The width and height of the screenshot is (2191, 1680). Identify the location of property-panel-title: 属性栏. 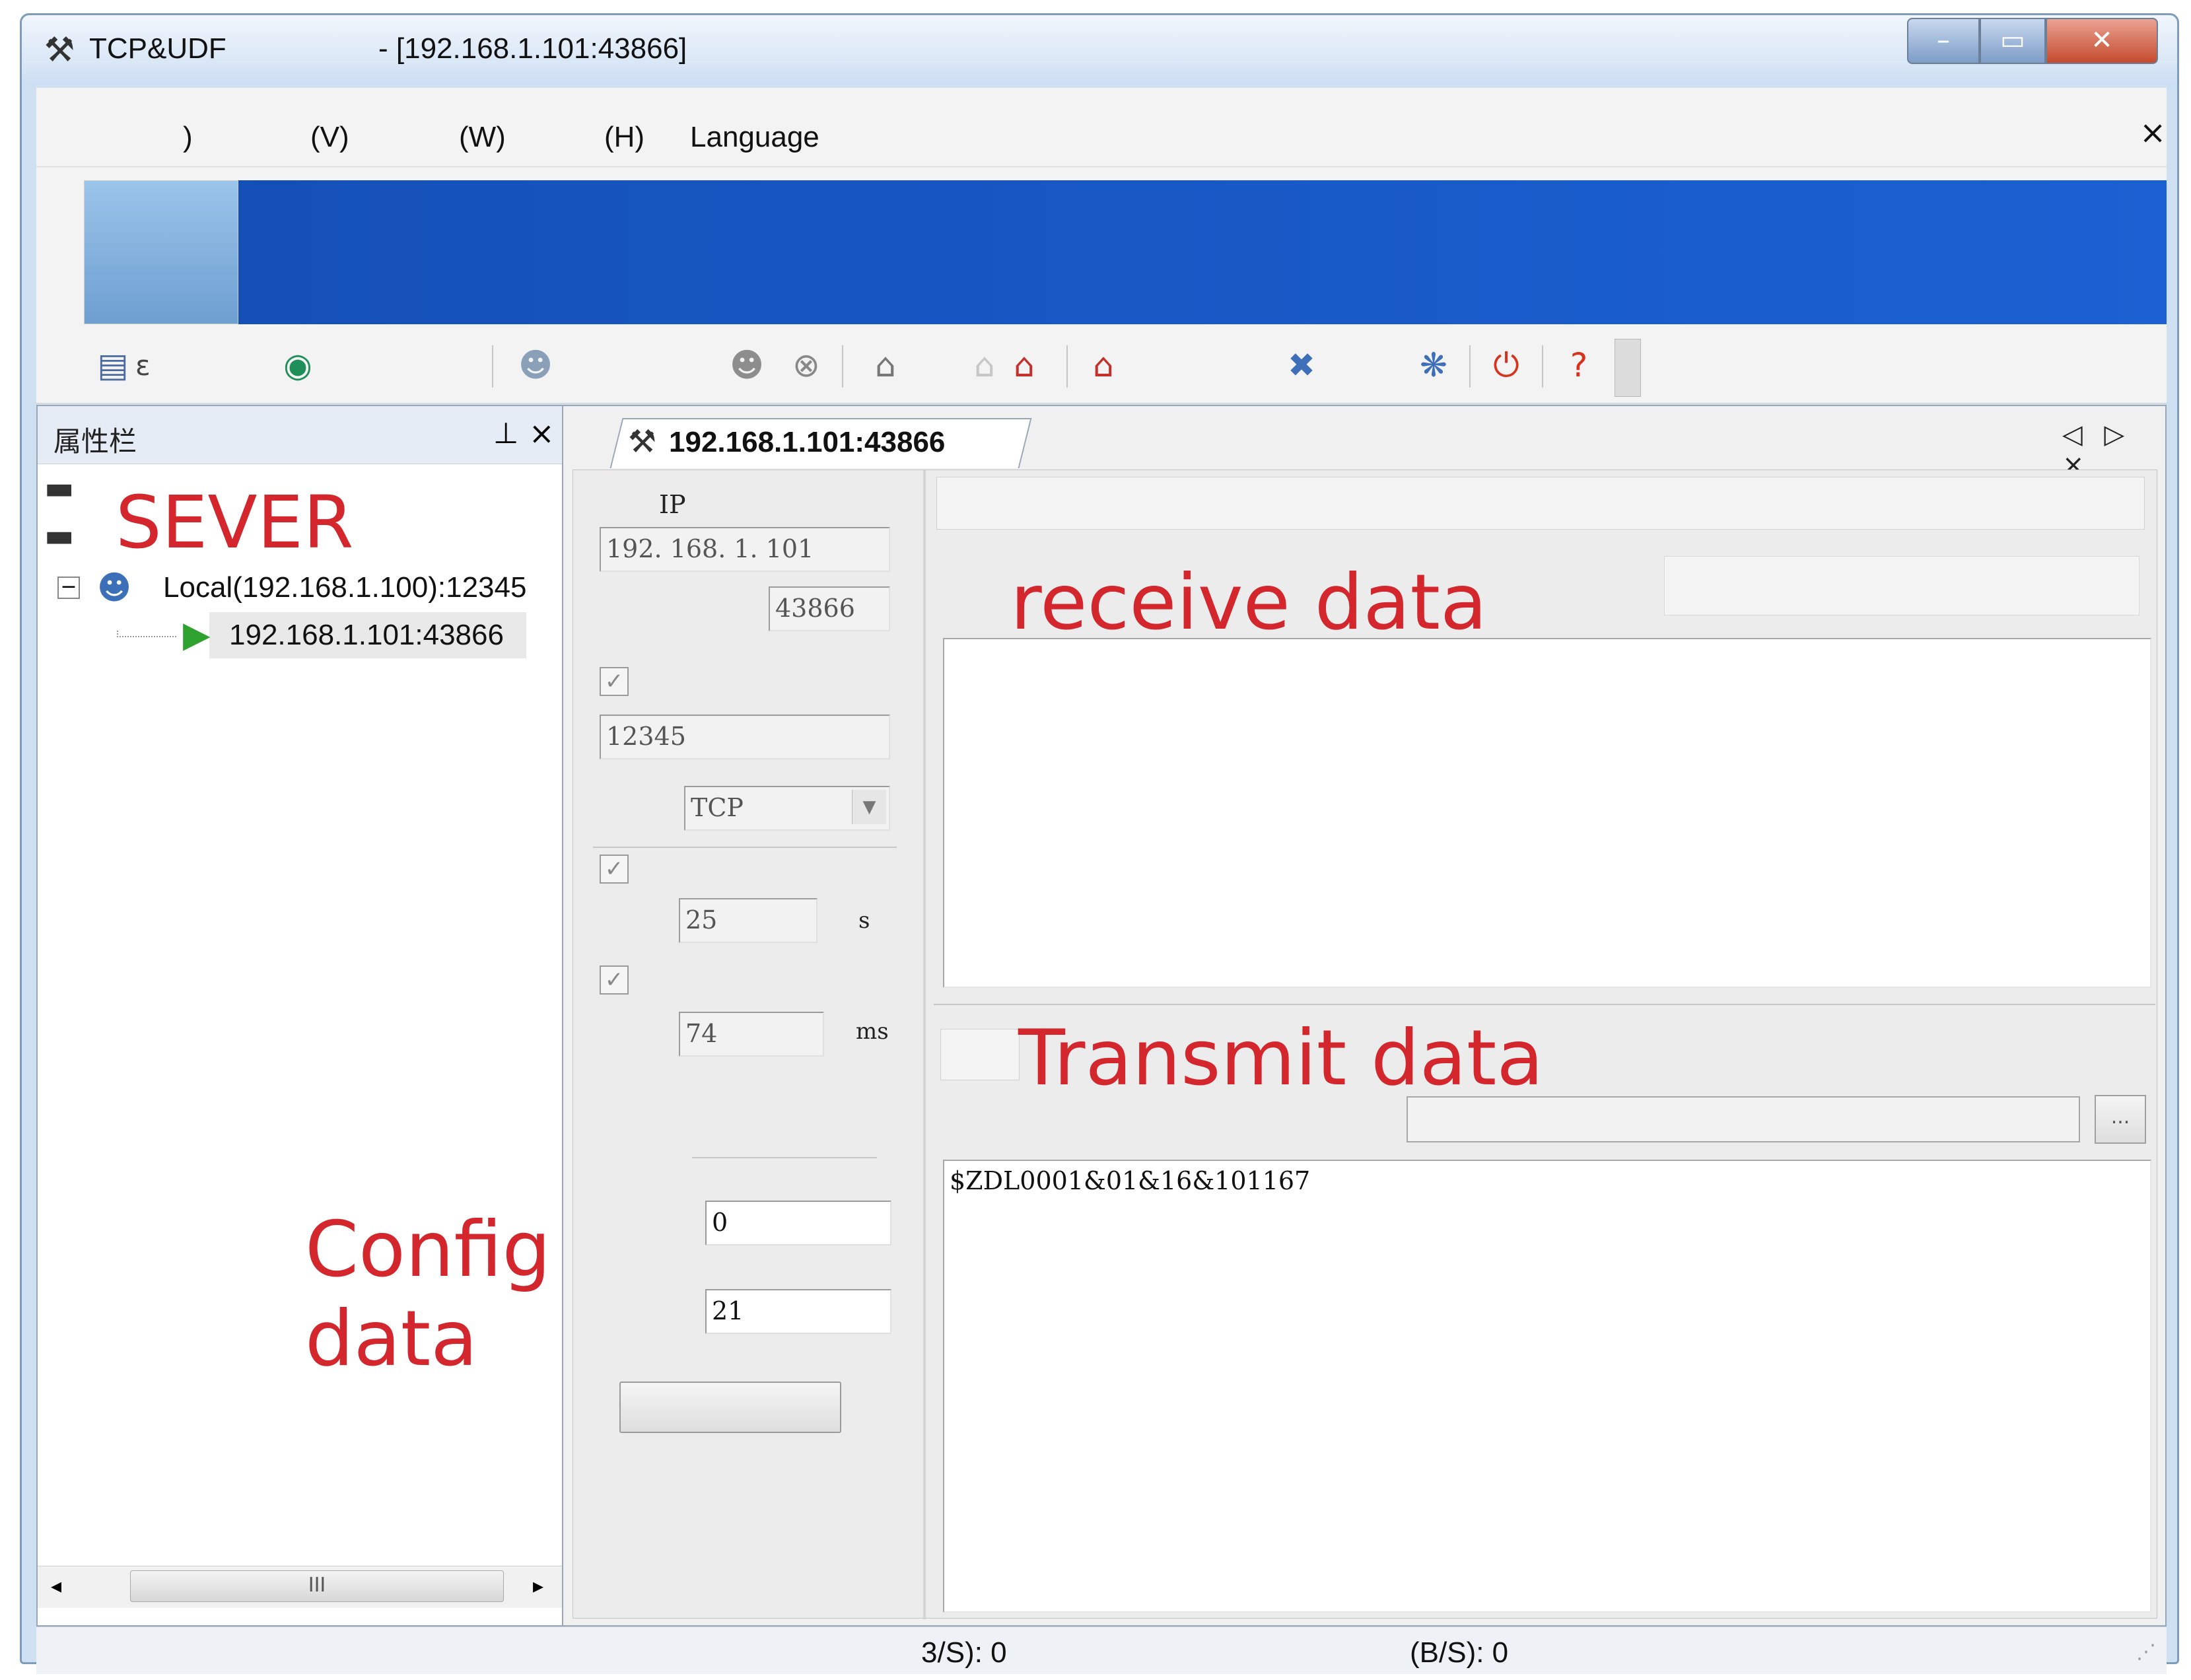
(95, 441).